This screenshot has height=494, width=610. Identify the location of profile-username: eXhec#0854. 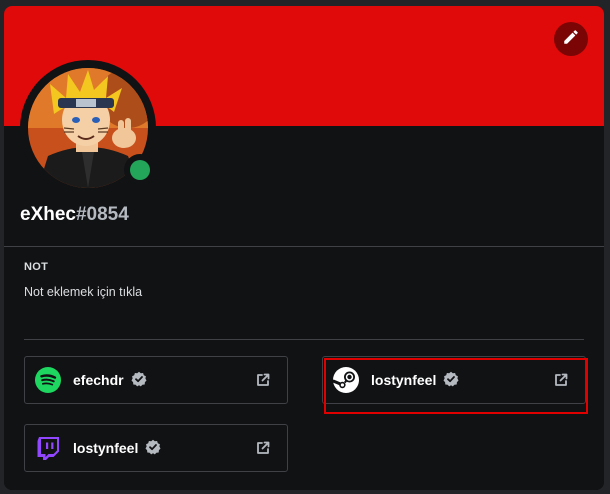
(74, 215).